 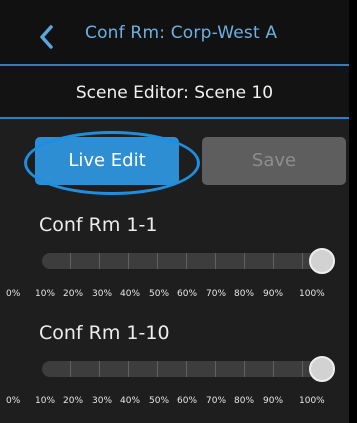 I want to click on back-button, so click(x=47, y=37).